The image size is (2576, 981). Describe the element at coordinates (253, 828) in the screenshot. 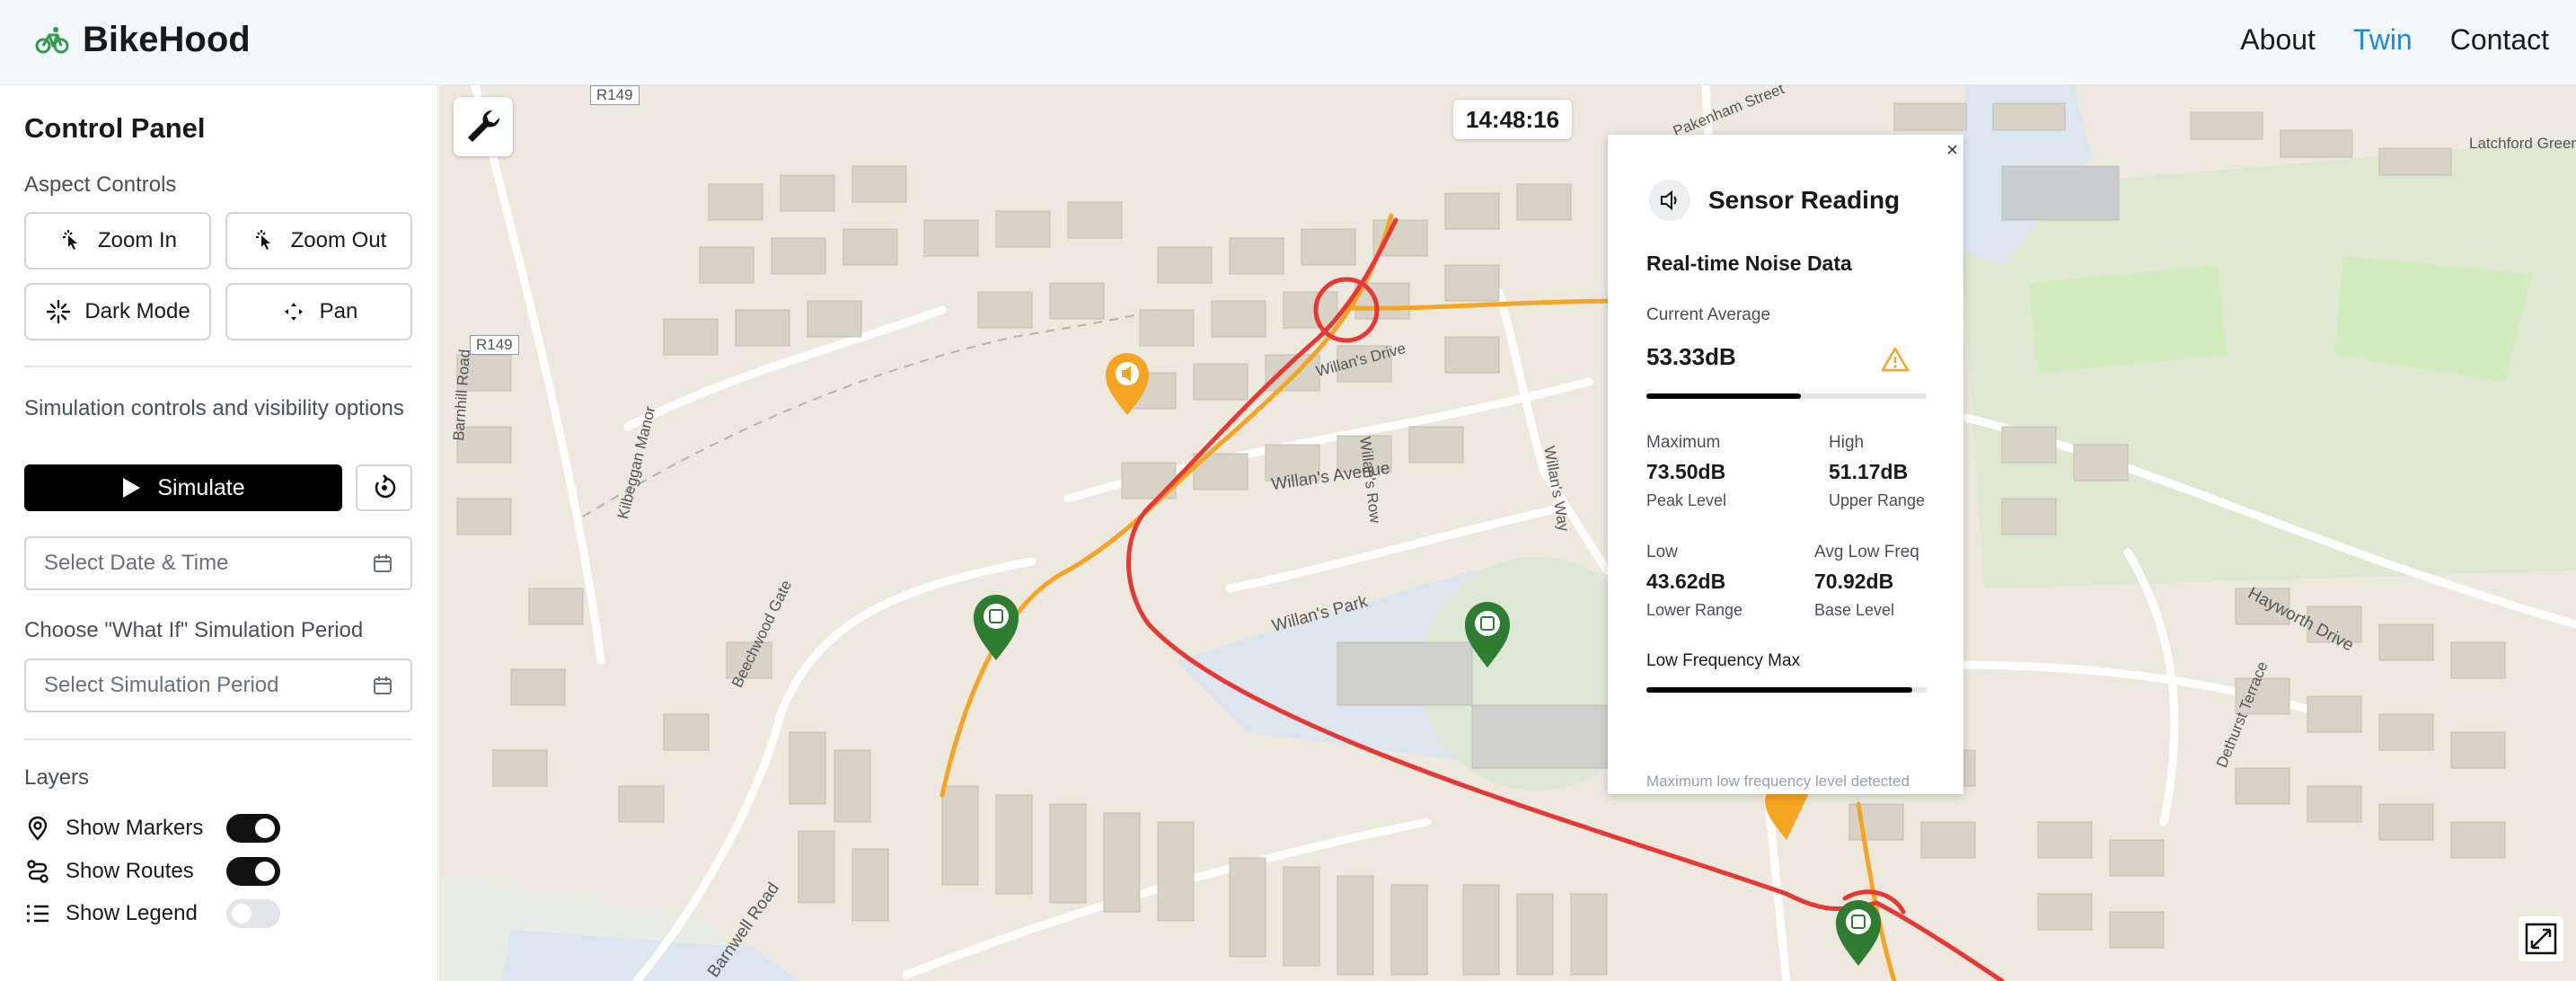

I see `show-markers-toggle` at that location.